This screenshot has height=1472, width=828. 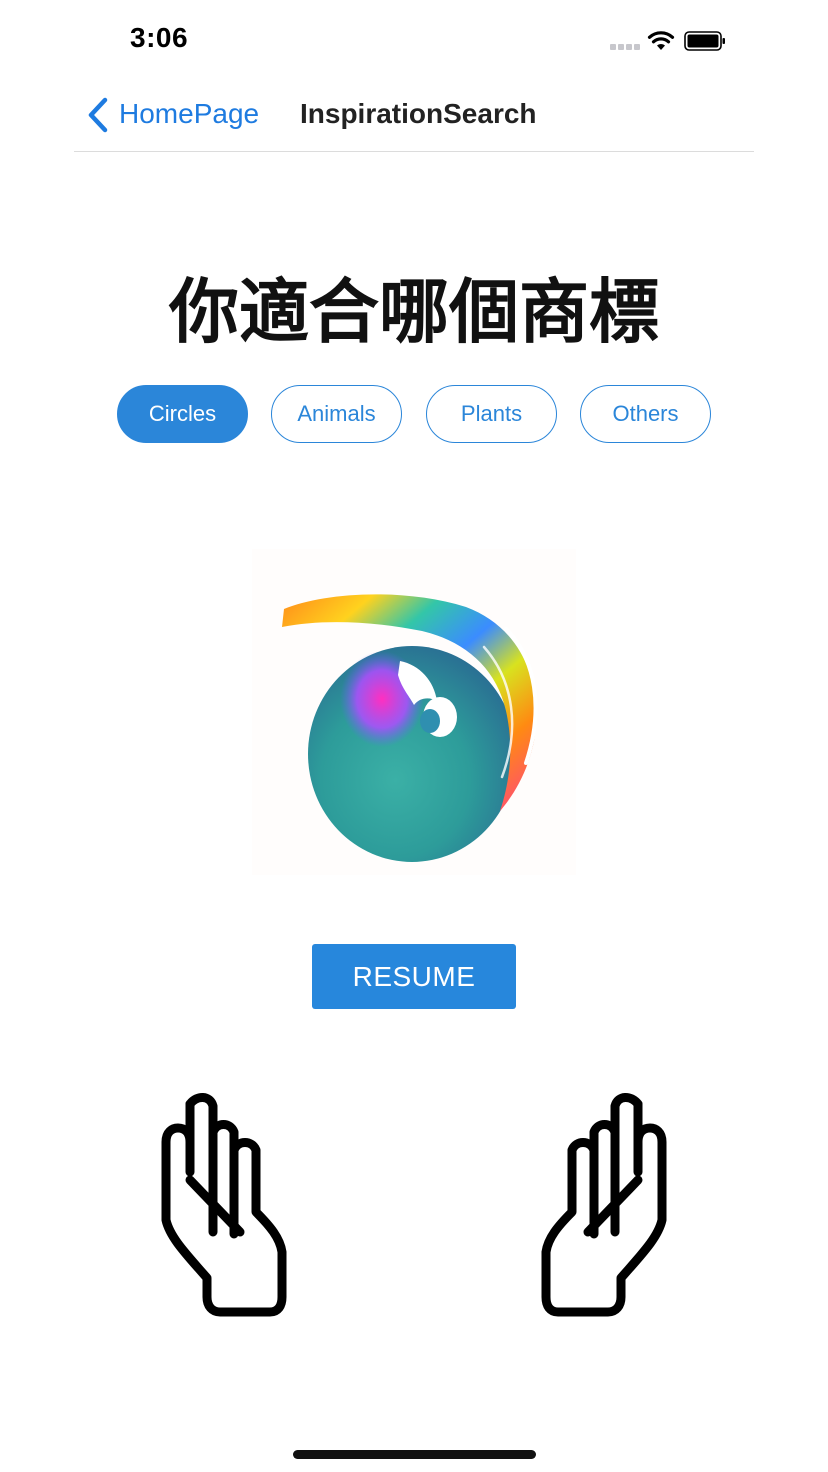 I want to click on nav-title: InspirationSearch, so click(x=418, y=113).